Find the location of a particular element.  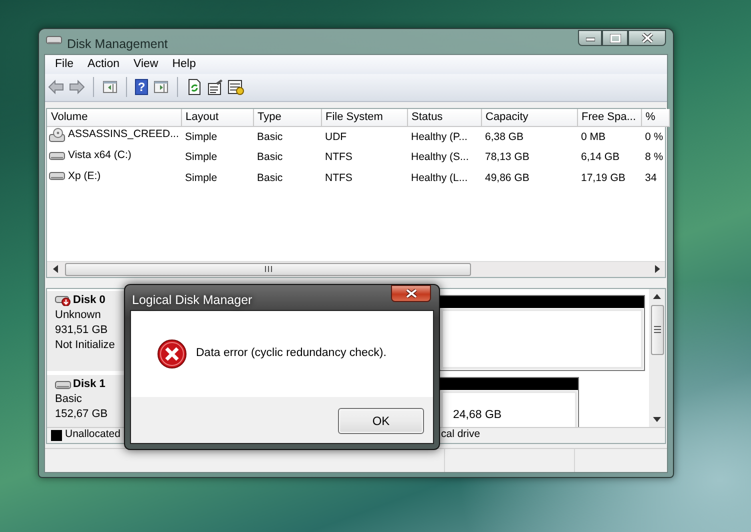

back-button is located at coordinates (56, 87).